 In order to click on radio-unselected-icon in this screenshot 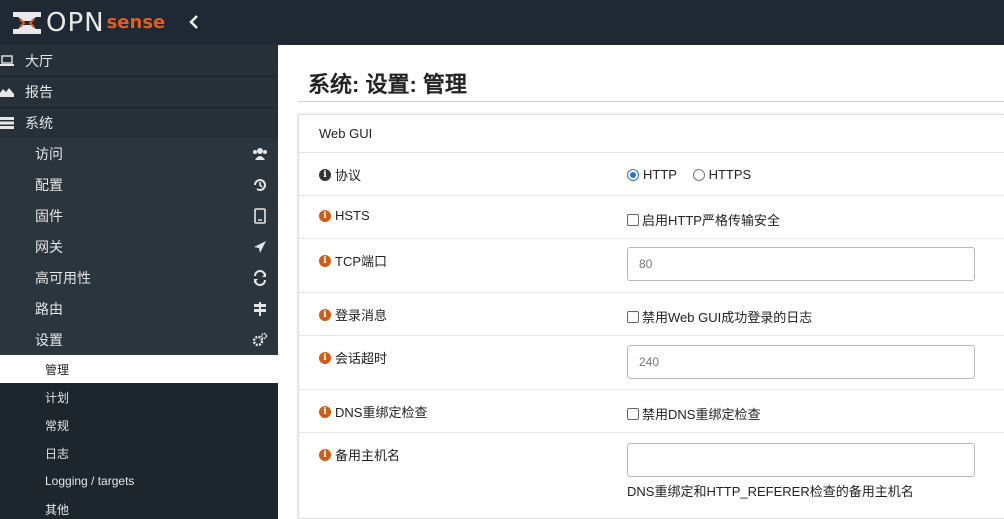, I will do `click(698, 174)`.